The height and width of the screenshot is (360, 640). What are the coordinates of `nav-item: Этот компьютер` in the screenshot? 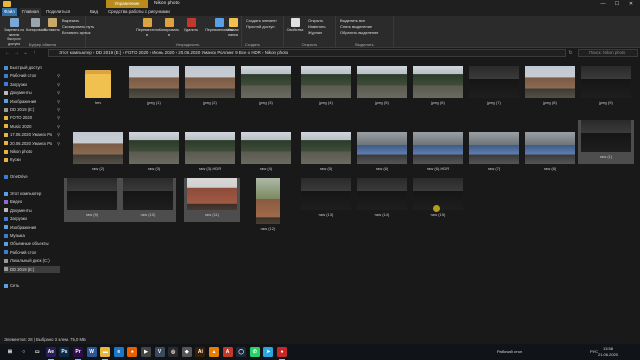 It's located at (32, 193).